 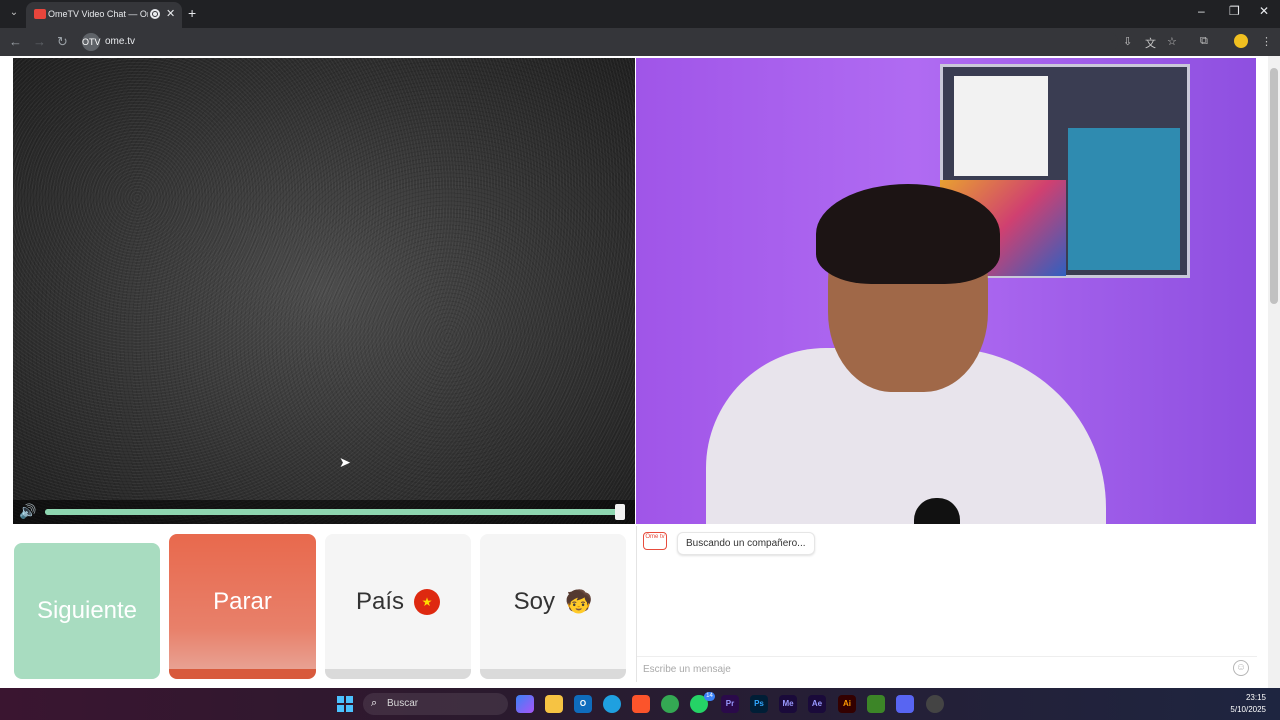 What do you see at coordinates (534, 601) in the screenshot?
I see `gender-button-label: Soy` at bounding box center [534, 601].